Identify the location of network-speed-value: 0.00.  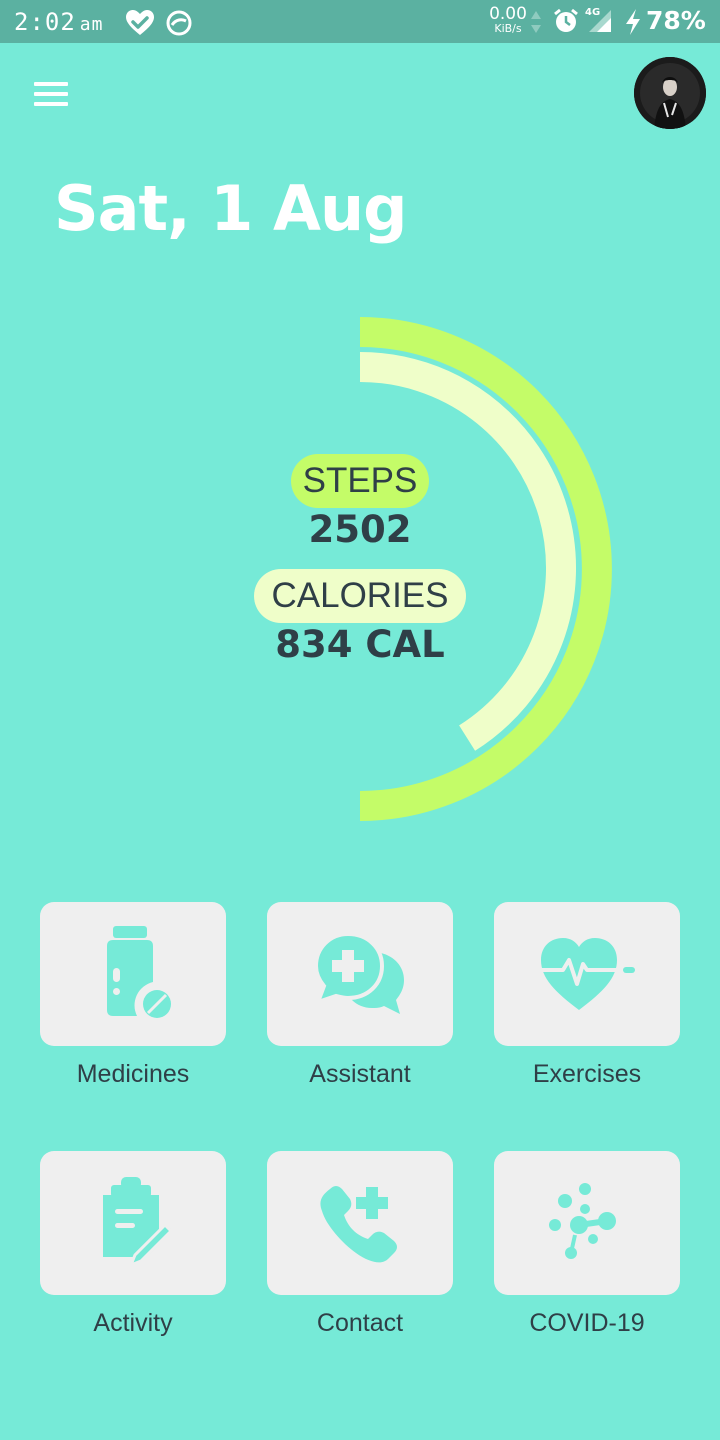
(508, 14).